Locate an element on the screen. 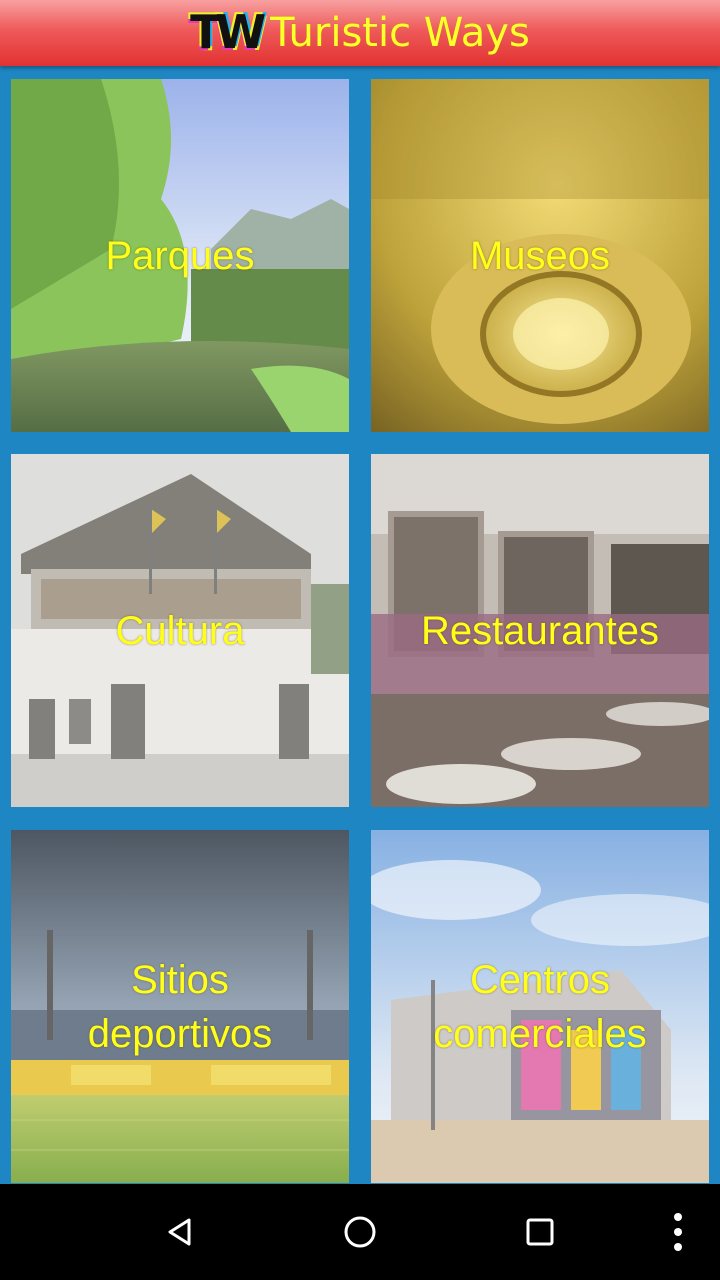  app-title: Turistic Ways is located at coordinates (400, 33).